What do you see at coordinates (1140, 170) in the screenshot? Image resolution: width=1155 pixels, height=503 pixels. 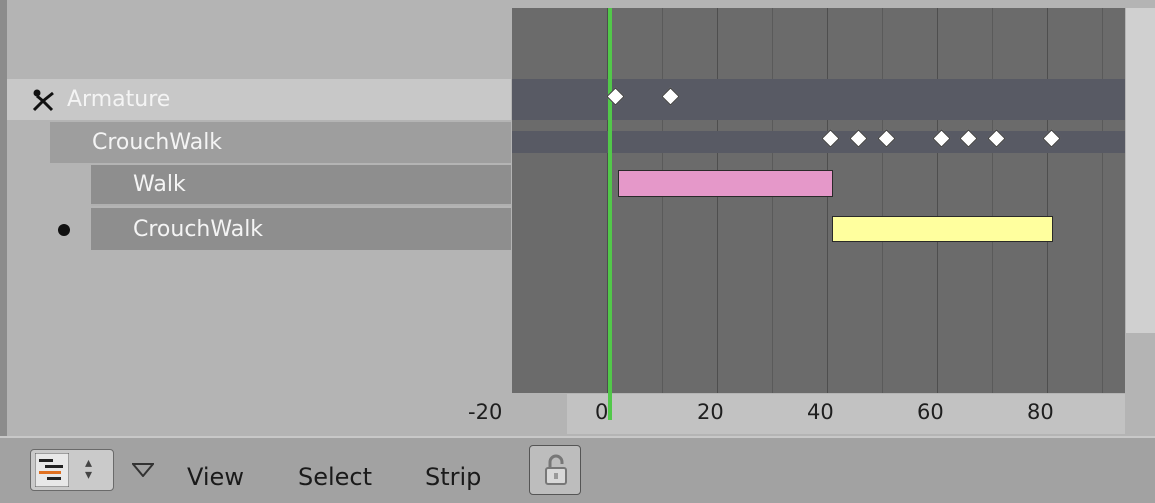 I see `vertical-scrollbar` at bounding box center [1140, 170].